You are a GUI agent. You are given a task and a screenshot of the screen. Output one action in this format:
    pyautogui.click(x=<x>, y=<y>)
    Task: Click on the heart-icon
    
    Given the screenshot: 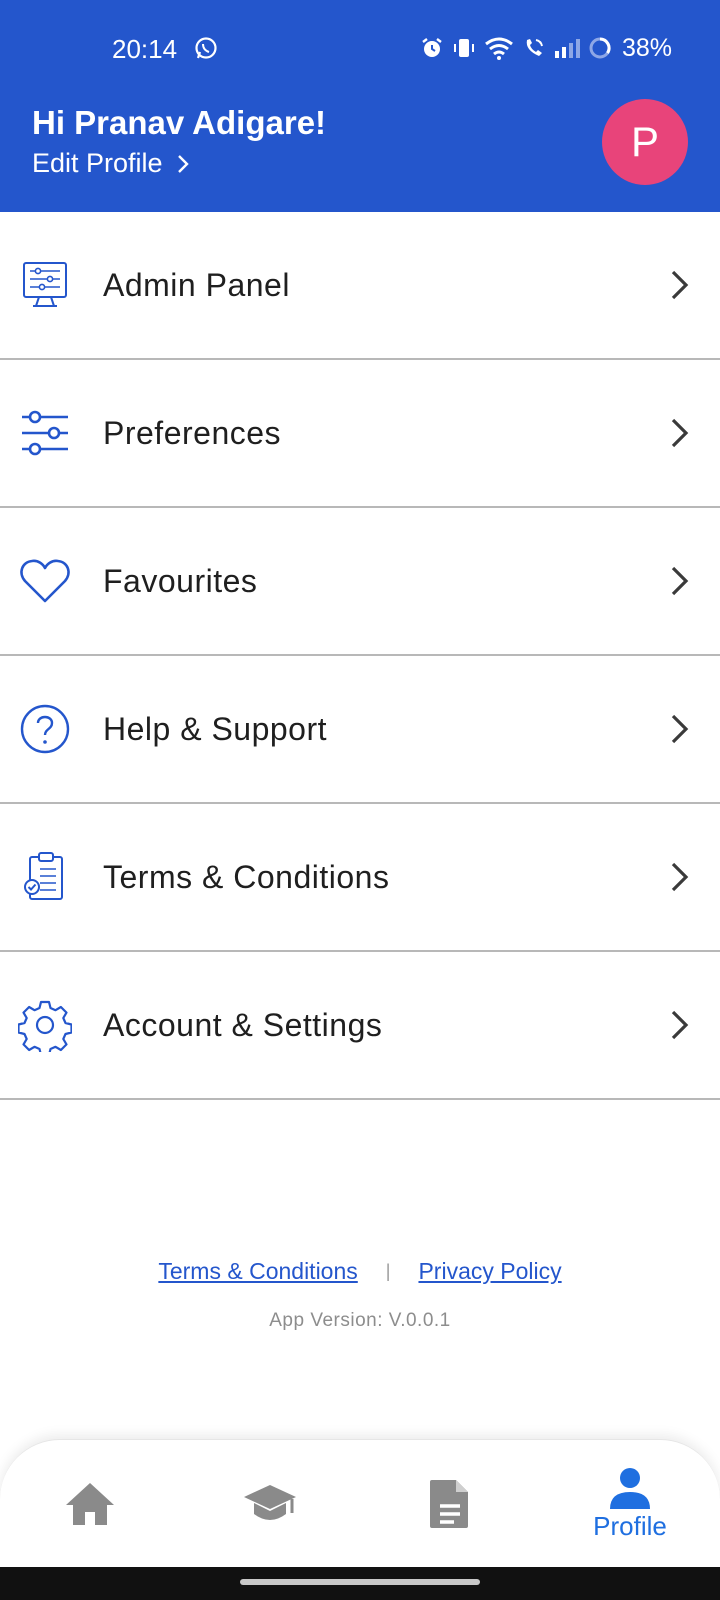 What is the action you would take?
    pyautogui.click(x=45, y=581)
    